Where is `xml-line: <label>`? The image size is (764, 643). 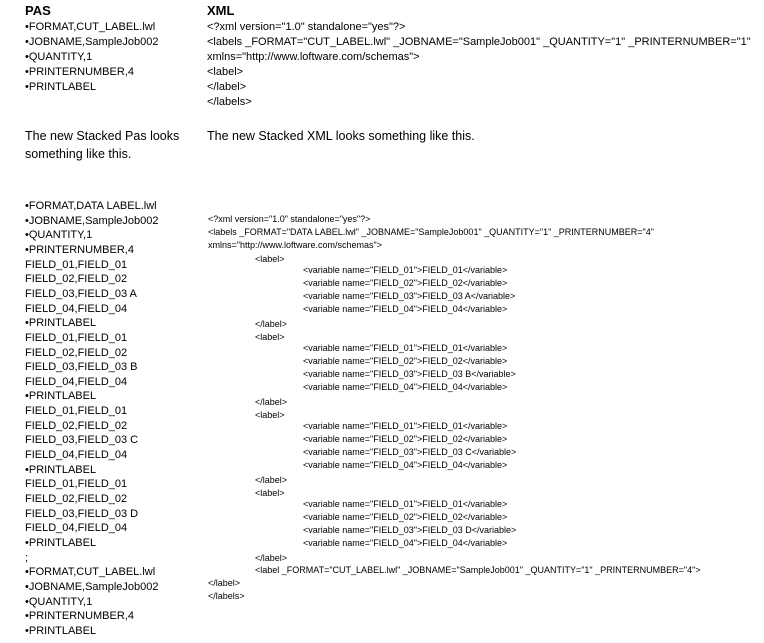
xml-line: <label> is located at coordinates (225, 72).